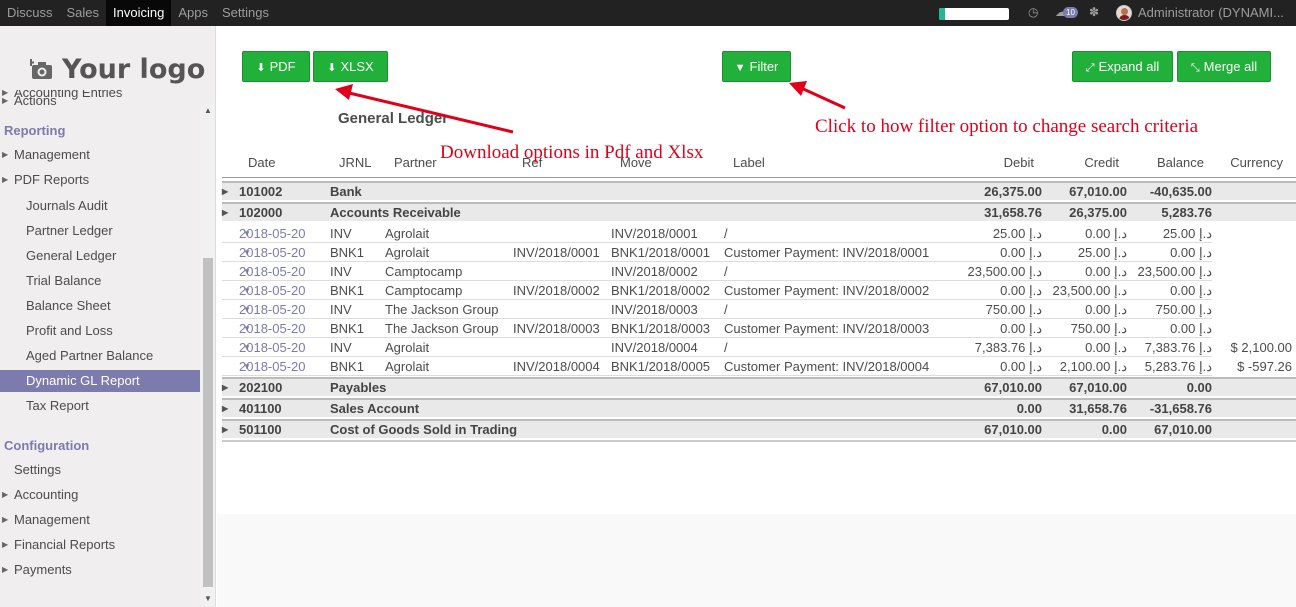 This screenshot has width=1296, height=607. Describe the element at coordinates (71, 255) in the screenshot. I see `sidebar-item-label: General Ledger` at that location.